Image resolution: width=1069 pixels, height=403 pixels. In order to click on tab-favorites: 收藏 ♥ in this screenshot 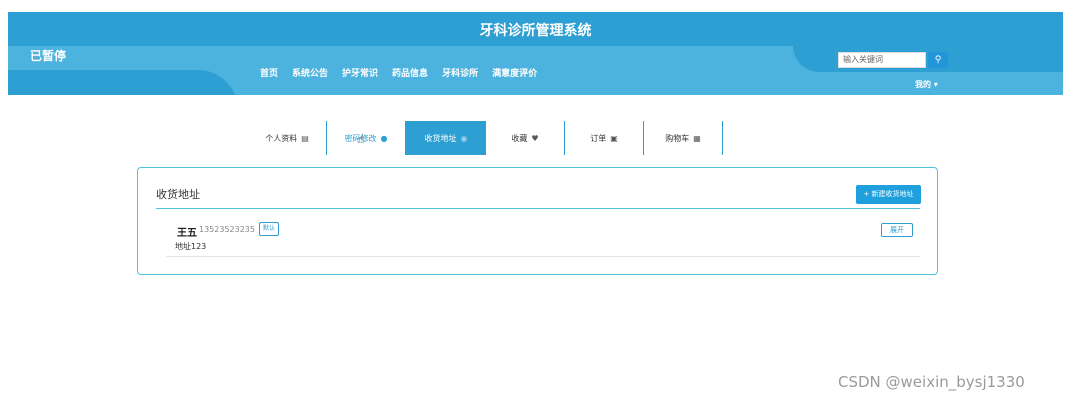, I will do `click(525, 138)`.